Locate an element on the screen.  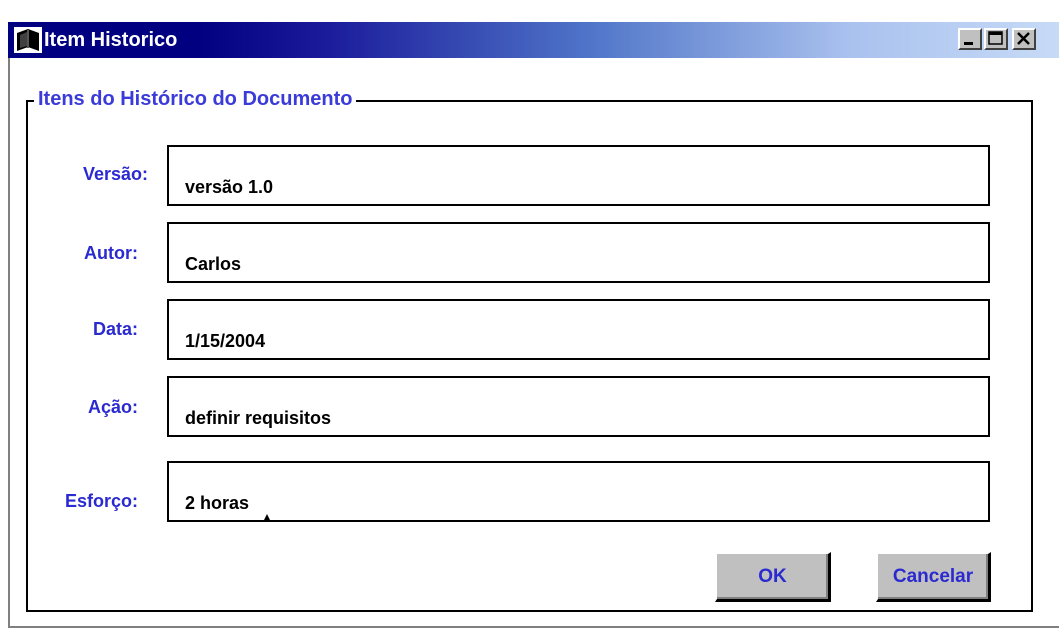
date-label: Data: is located at coordinates (115, 329).